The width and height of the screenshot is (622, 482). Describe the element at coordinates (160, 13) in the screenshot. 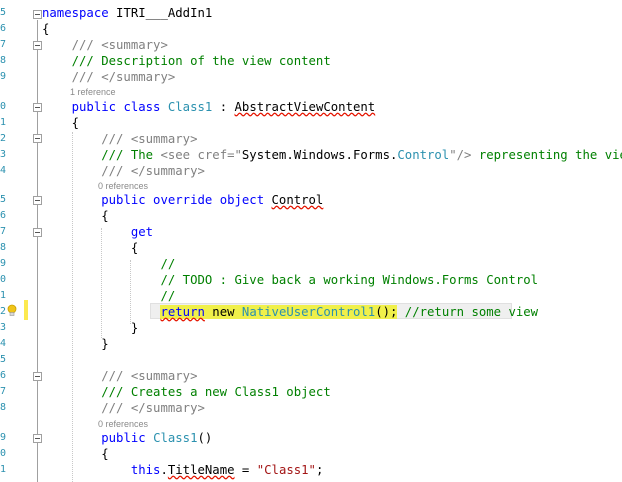

I see `namespace-name: ITRI___AddIn1` at that location.